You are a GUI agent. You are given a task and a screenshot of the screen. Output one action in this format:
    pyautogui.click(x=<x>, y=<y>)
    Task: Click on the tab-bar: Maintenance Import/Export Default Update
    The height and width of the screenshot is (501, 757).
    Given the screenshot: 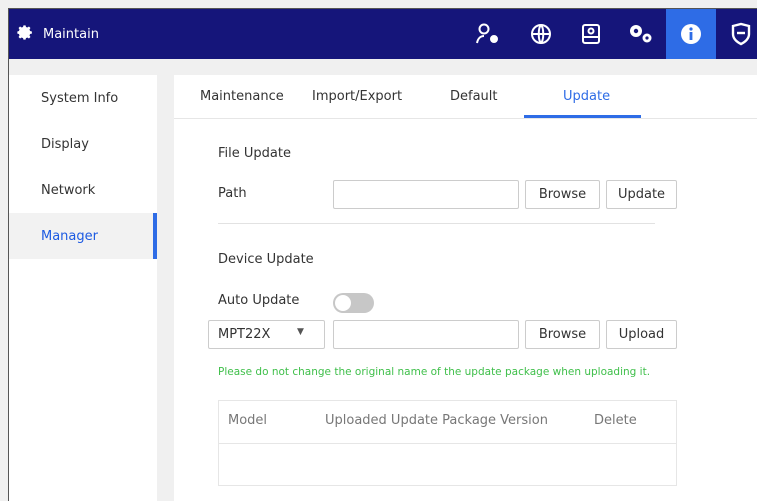 What is the action you would take?
    pyautogui.click(x=465, y=97)
    